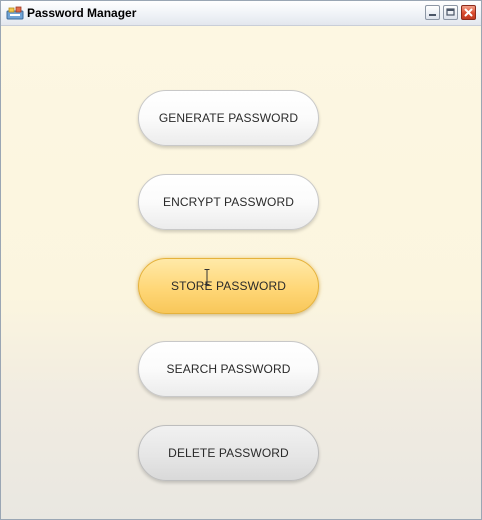  What do you see at coordinates (432, 15) in the screenshot?
I see `minimize-icon` at bounding box center [432, 15].